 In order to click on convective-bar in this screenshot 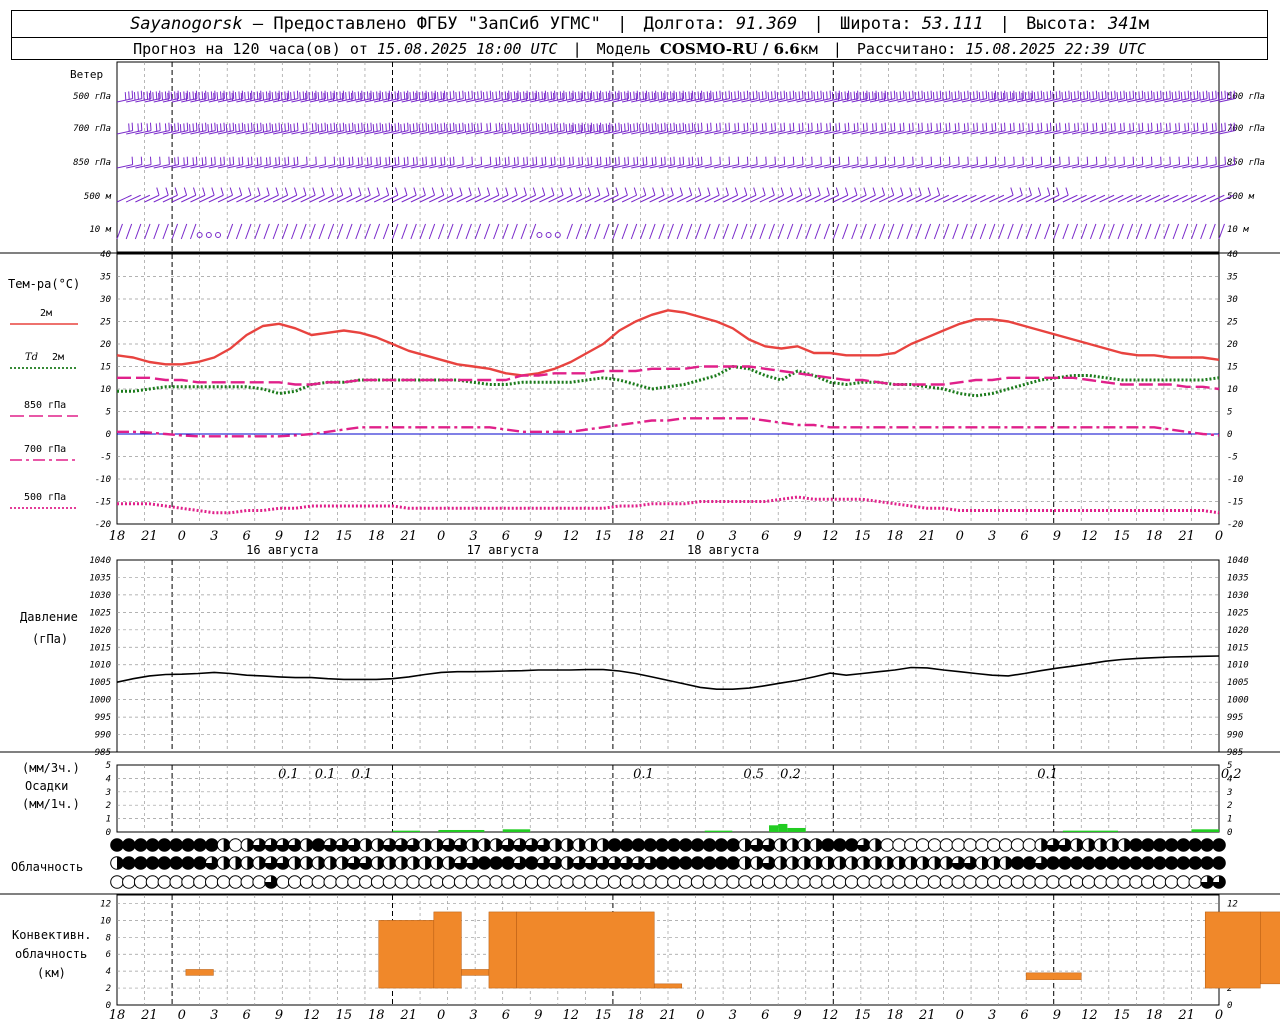, I will do `click(502, 950)`.